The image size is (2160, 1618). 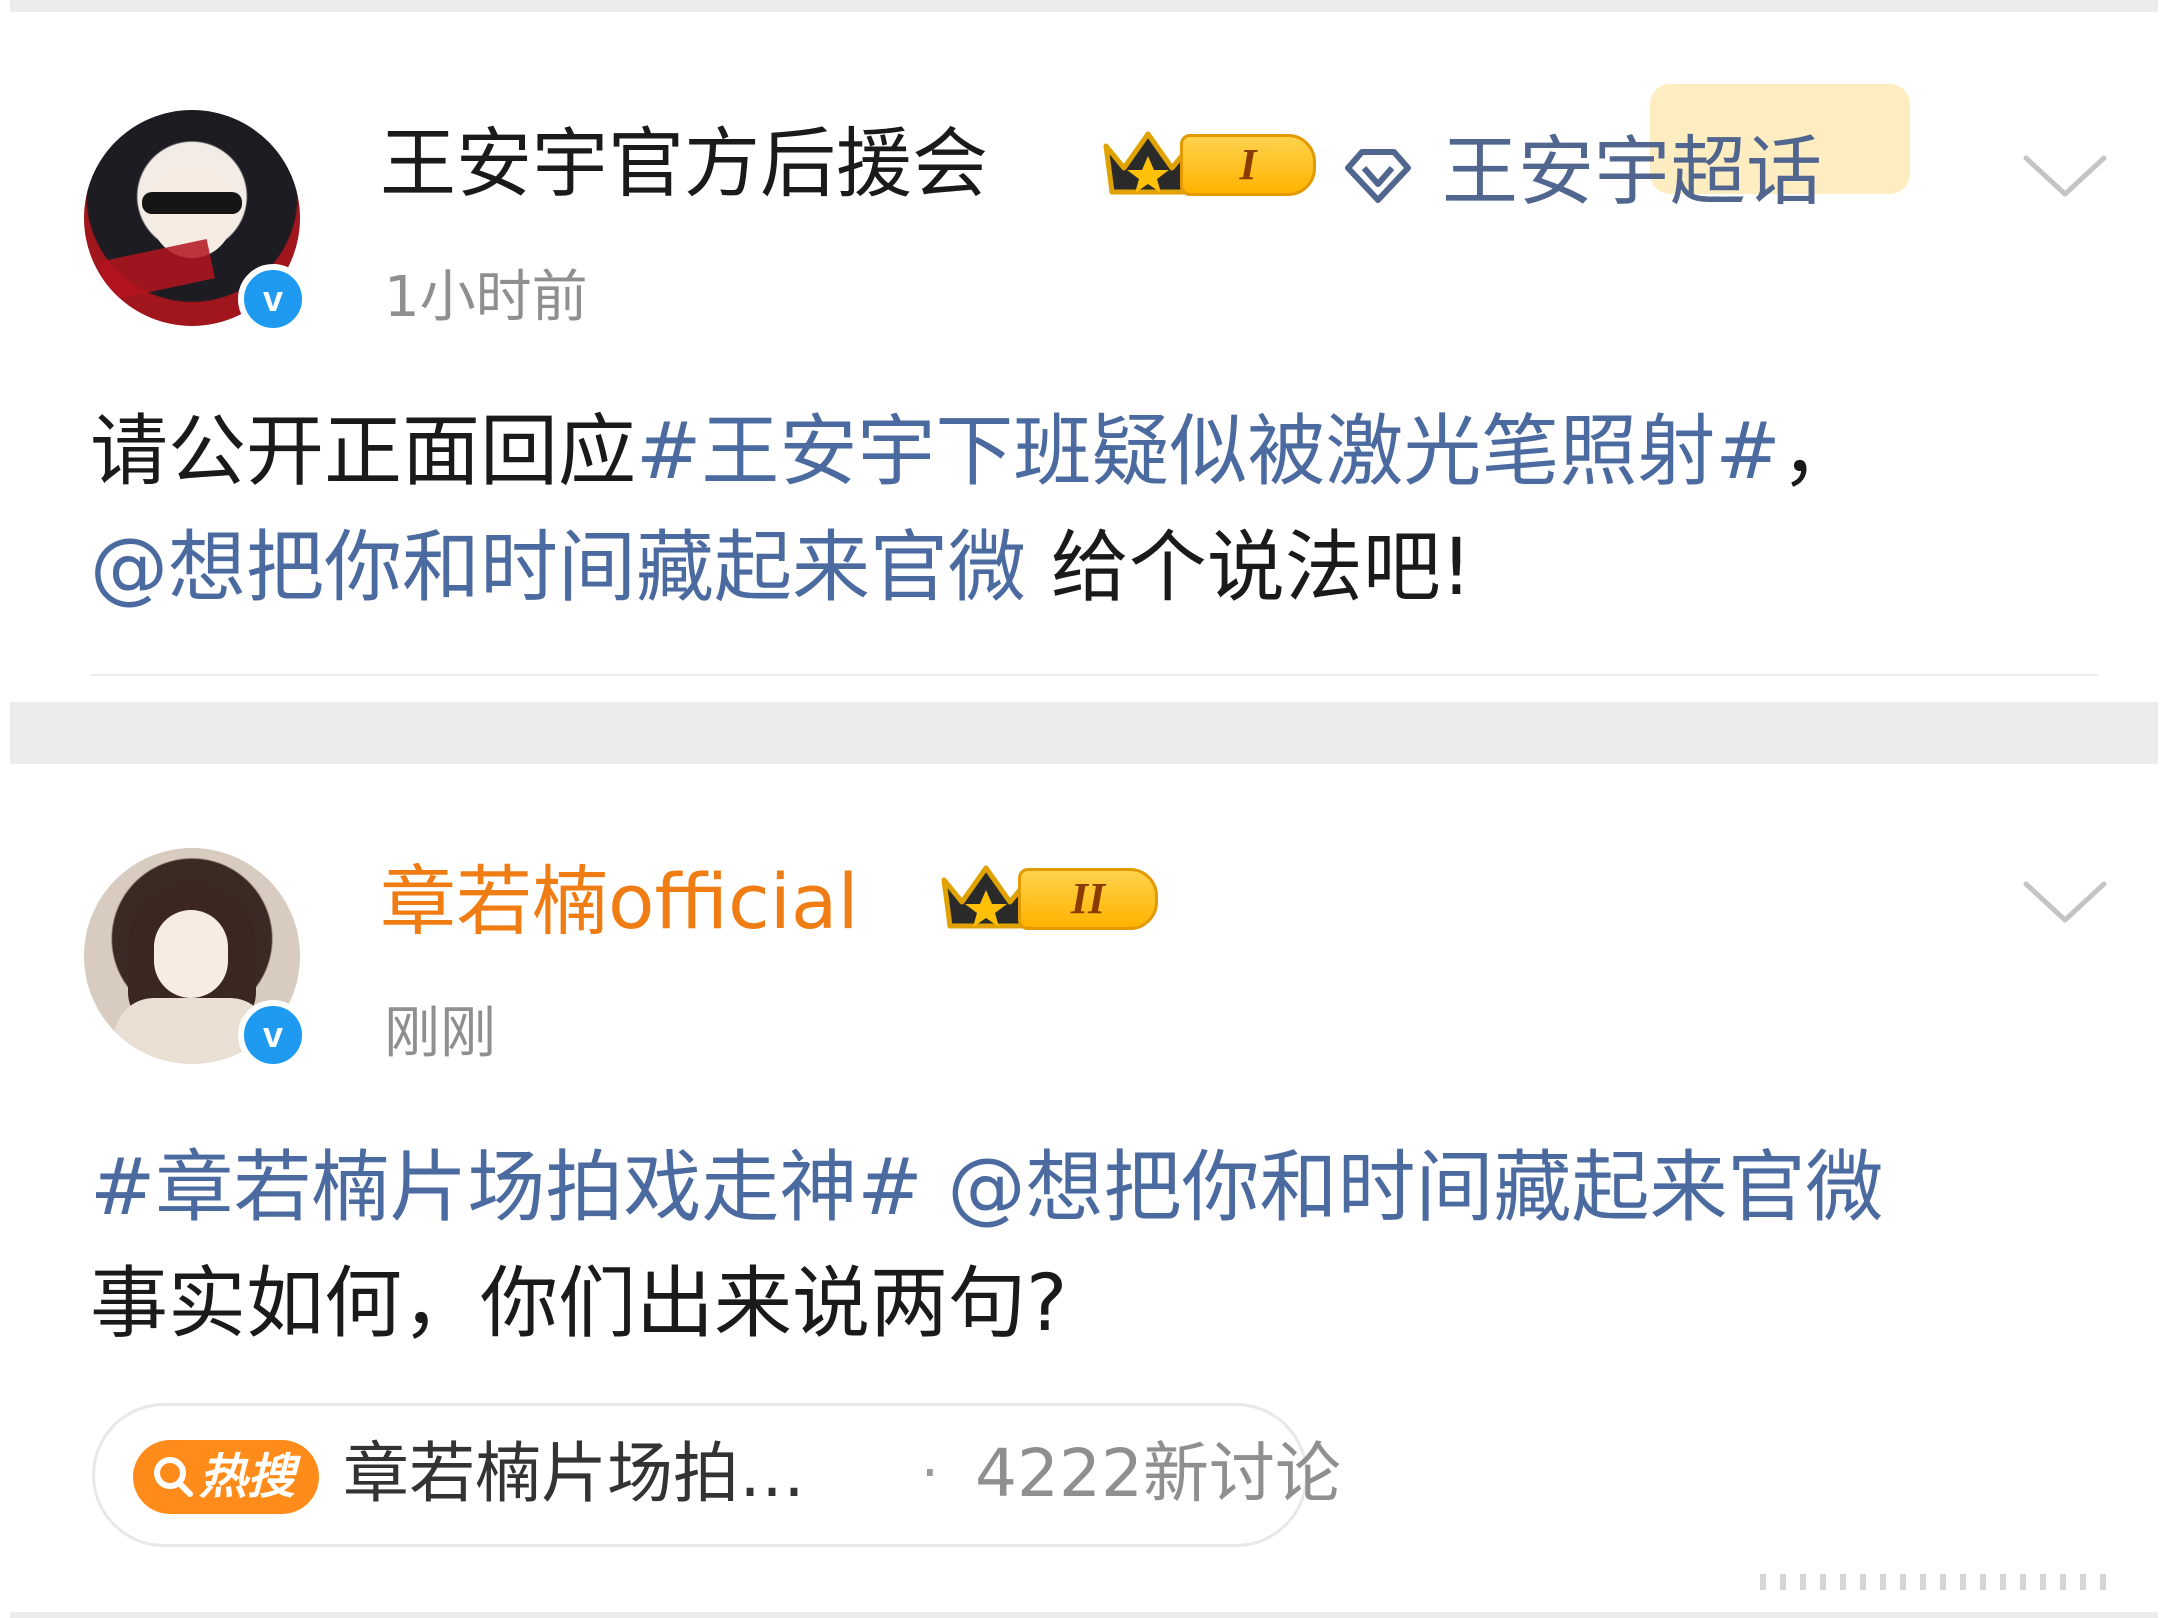 I want to click on hot-search-card: 热搜 章若楠片场拍… · 4222新讨论, so click(x=716, y=1475).